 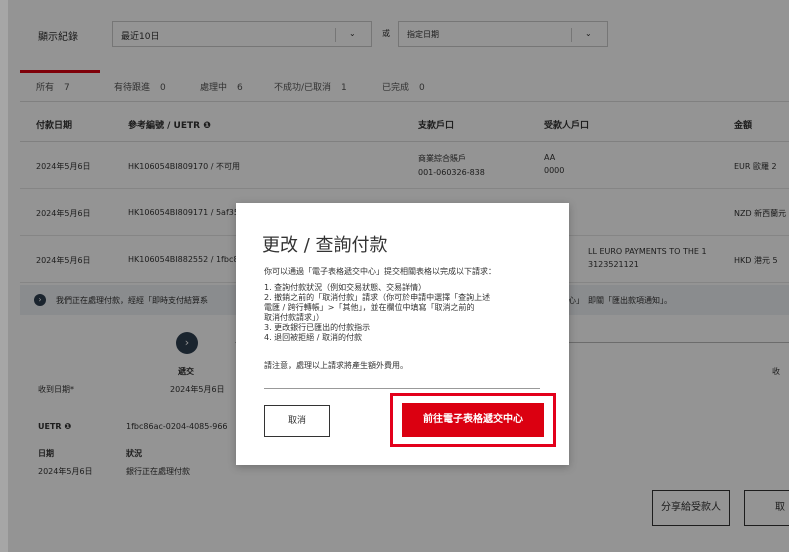 I want to click on dialog-intro: 你可以通過「電子表格遞交中心」提交相關表格以完成以下請求：, so click(x=380, y=271).